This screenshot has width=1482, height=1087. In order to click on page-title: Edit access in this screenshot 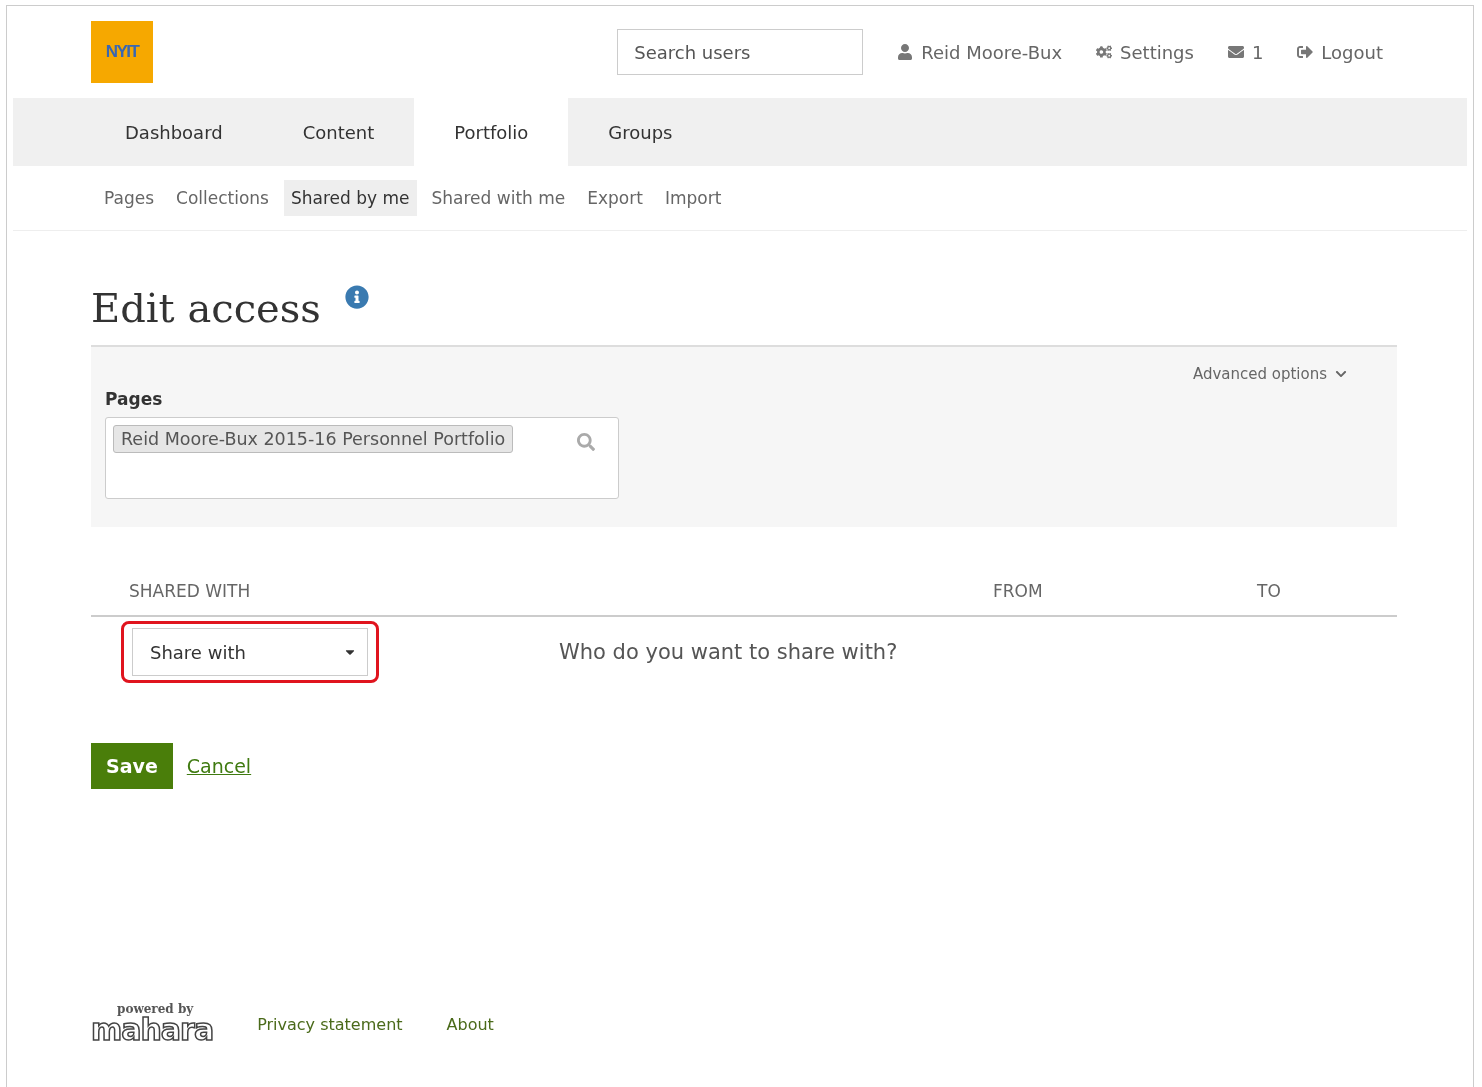, I will do `click(206, 308)`.